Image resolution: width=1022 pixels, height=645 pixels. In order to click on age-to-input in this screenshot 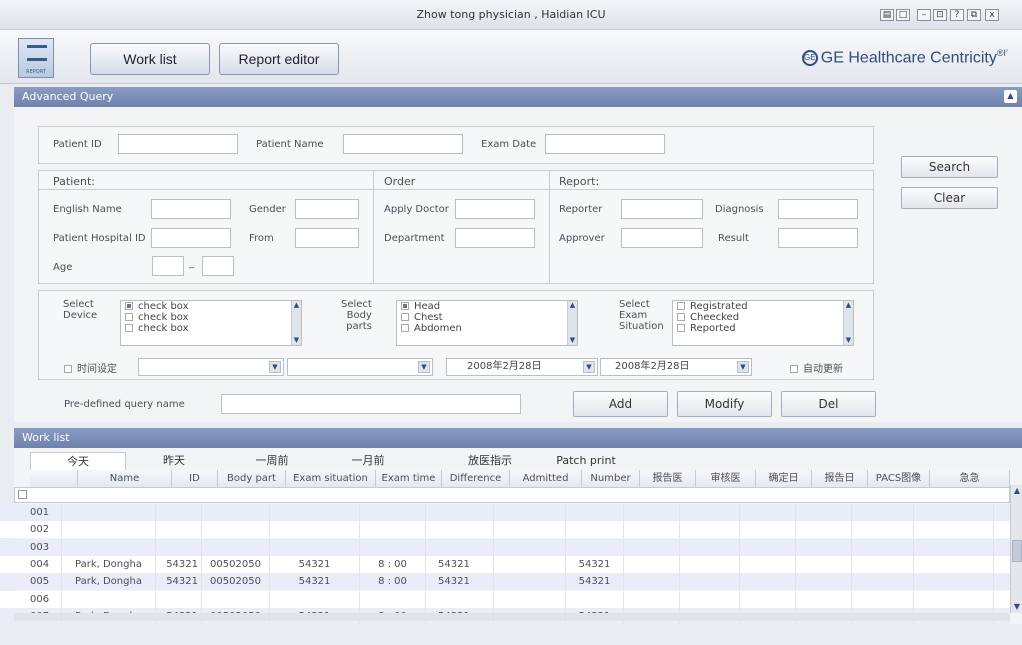, I will do `click(218, 266)`.